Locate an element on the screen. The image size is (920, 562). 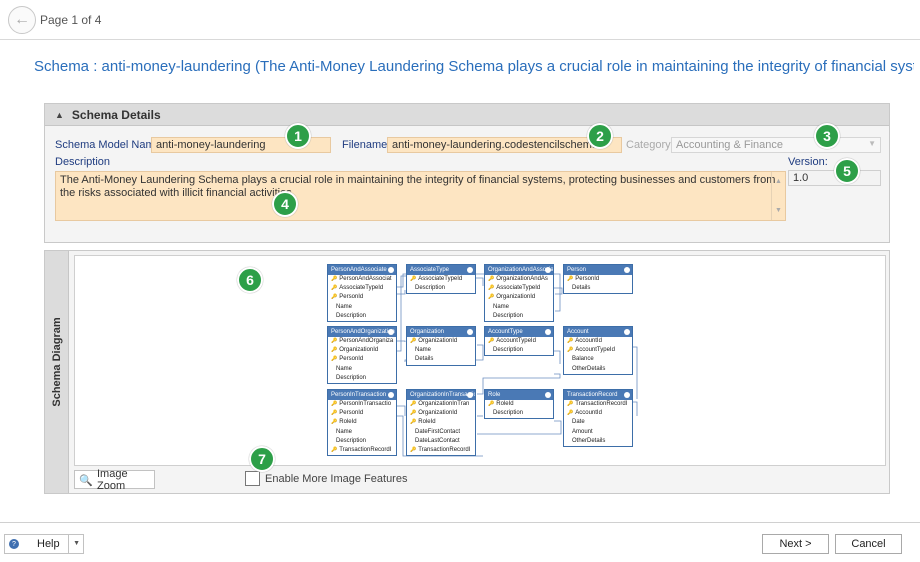
diagram-table-header: OrganizationInTransaction is located at coordinates (441, 395).